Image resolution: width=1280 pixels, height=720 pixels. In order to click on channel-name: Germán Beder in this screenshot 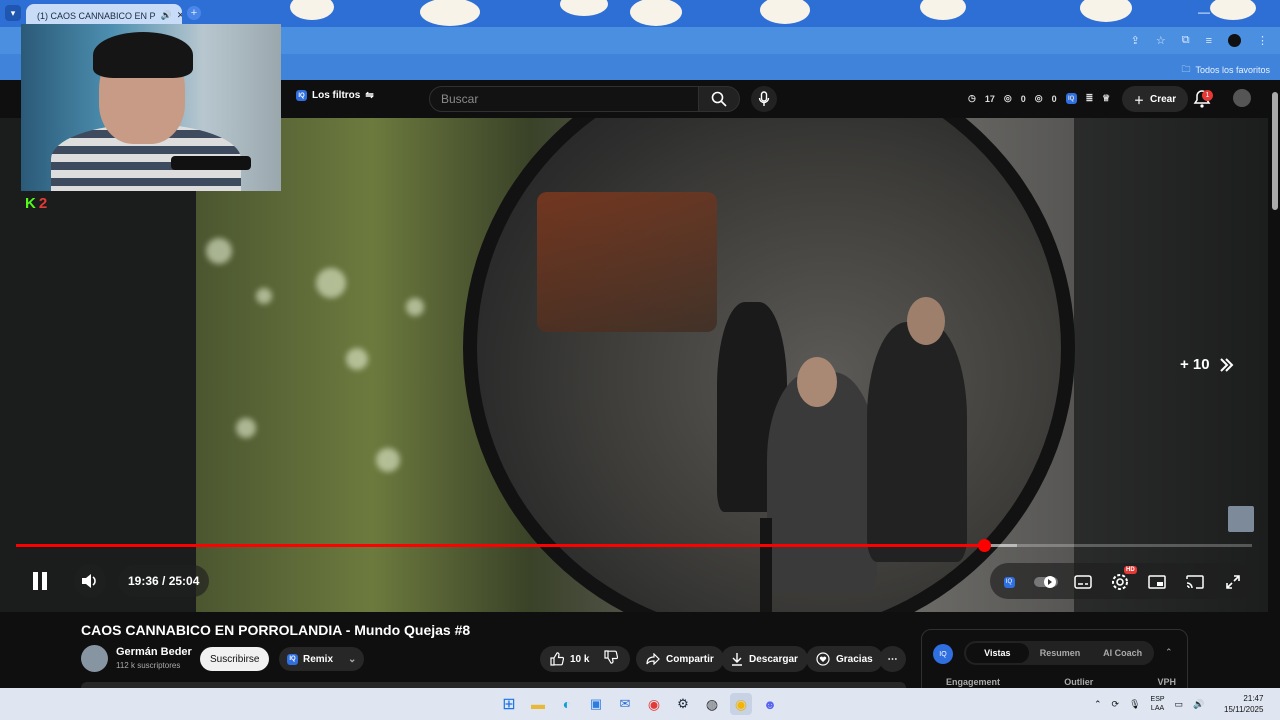, I will do `click(154, 652)`.